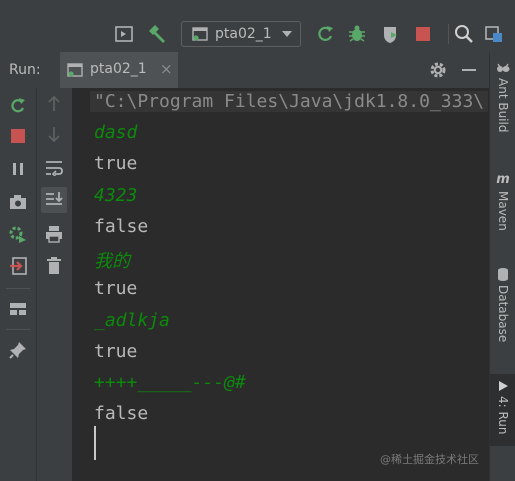  What do you see at coordinates (18, 266) in the screenshot?
I see `exit-icon` at bounding box center [18, 266].